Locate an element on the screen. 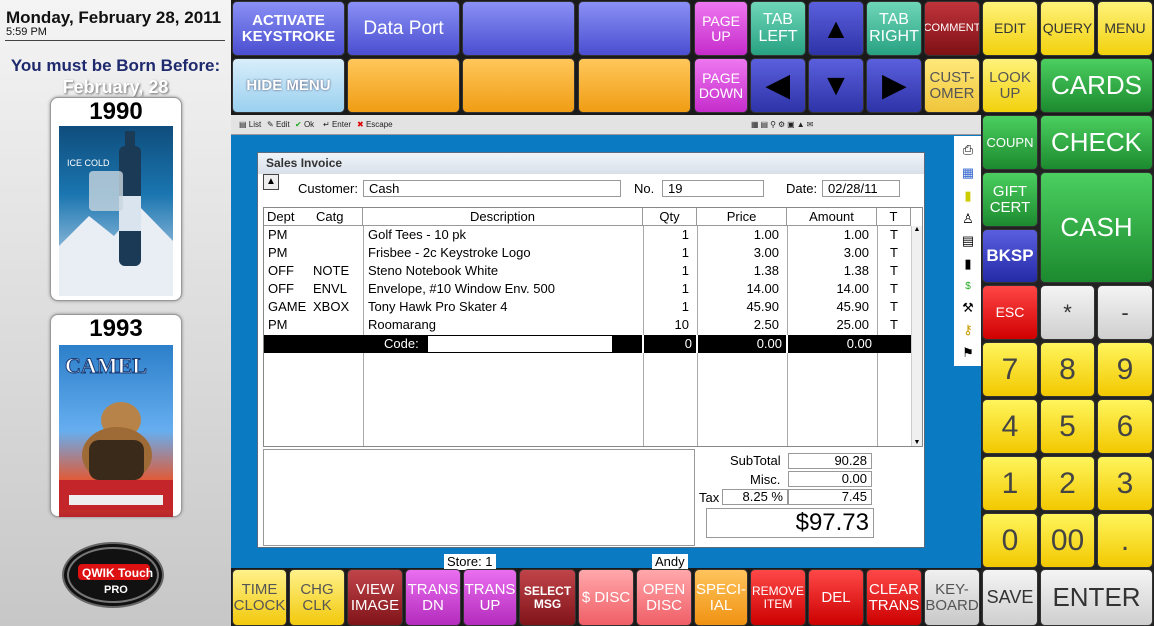 The image size is (1154, 626). gift-cert-button: GIFT CERT is located at coordinates (1010, 199).